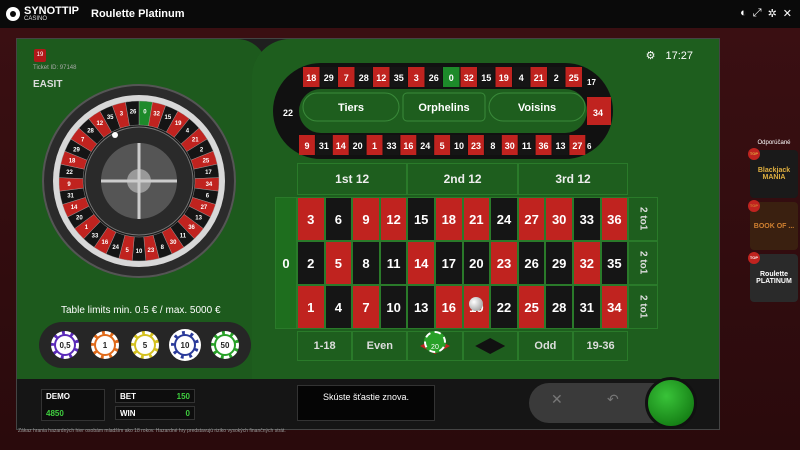 The height and width of the screenshot is (450, 800). What do you see at coordinates (589, 146) in the screenshot?
I see `race-6: 6` at bounding box center [589, 146].